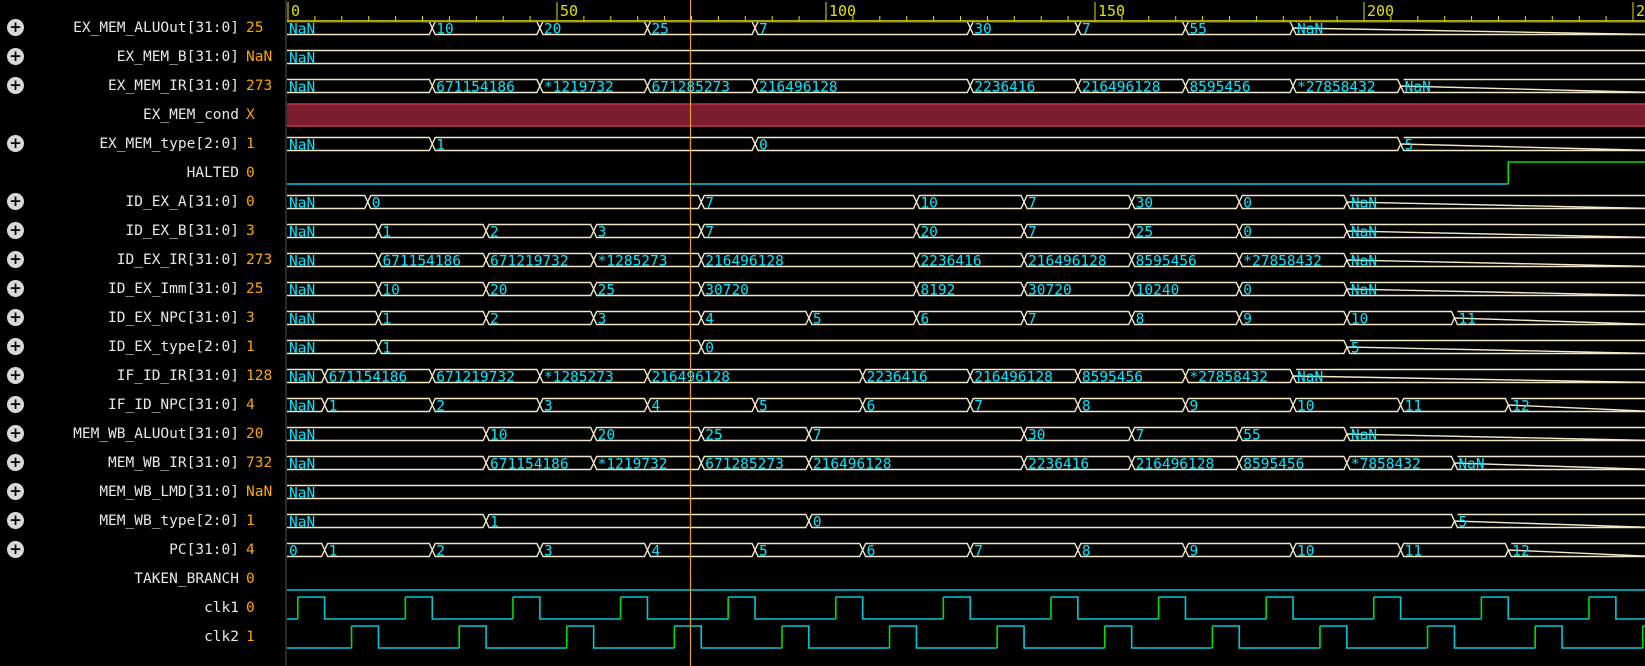  I want to click on signal-row-id-ex-b: + ID_EX_B[31:0] 3, so click(142, 231).